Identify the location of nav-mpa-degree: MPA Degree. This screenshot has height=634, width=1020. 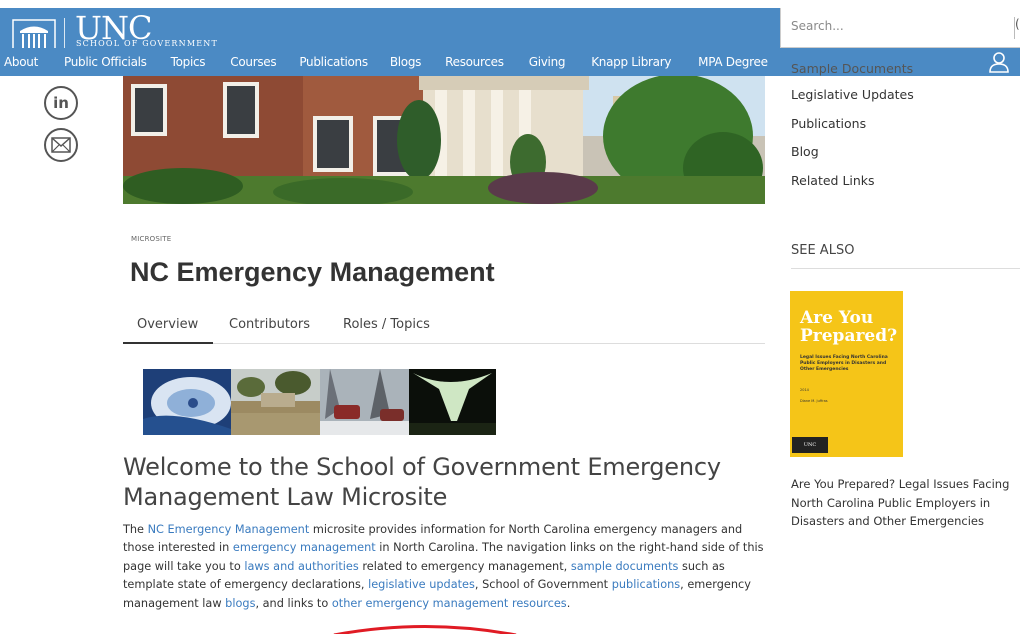
(733, 62).